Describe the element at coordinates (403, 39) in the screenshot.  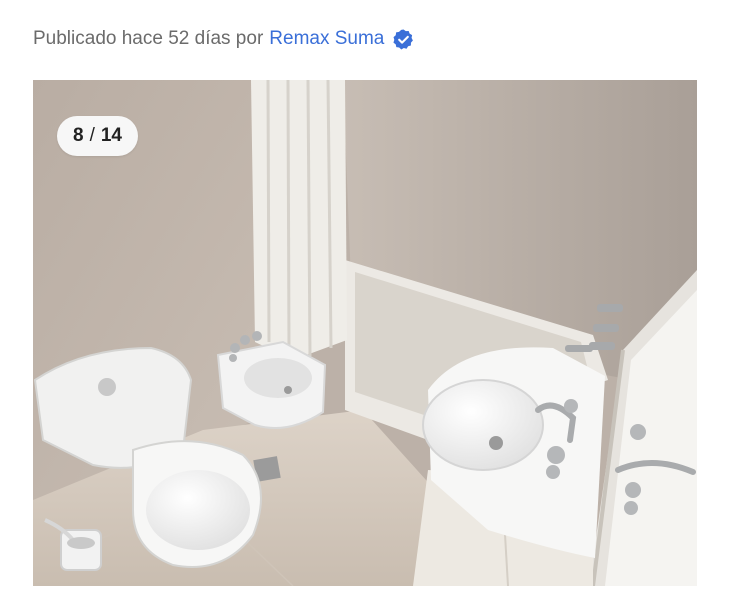
I see `verified-badge-icon` at that location.